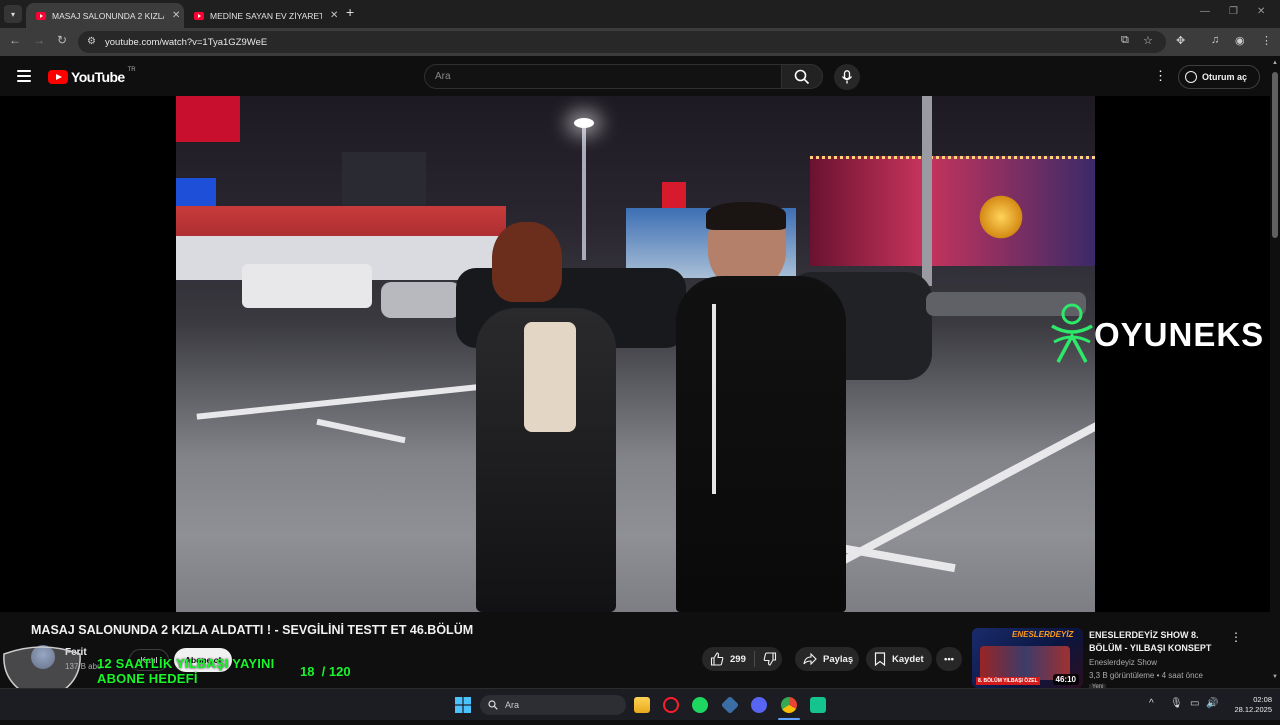 Image resolution: width=1280 pixels, height=725 pixels. I want to click on spotify-icon, so click(700, 705).